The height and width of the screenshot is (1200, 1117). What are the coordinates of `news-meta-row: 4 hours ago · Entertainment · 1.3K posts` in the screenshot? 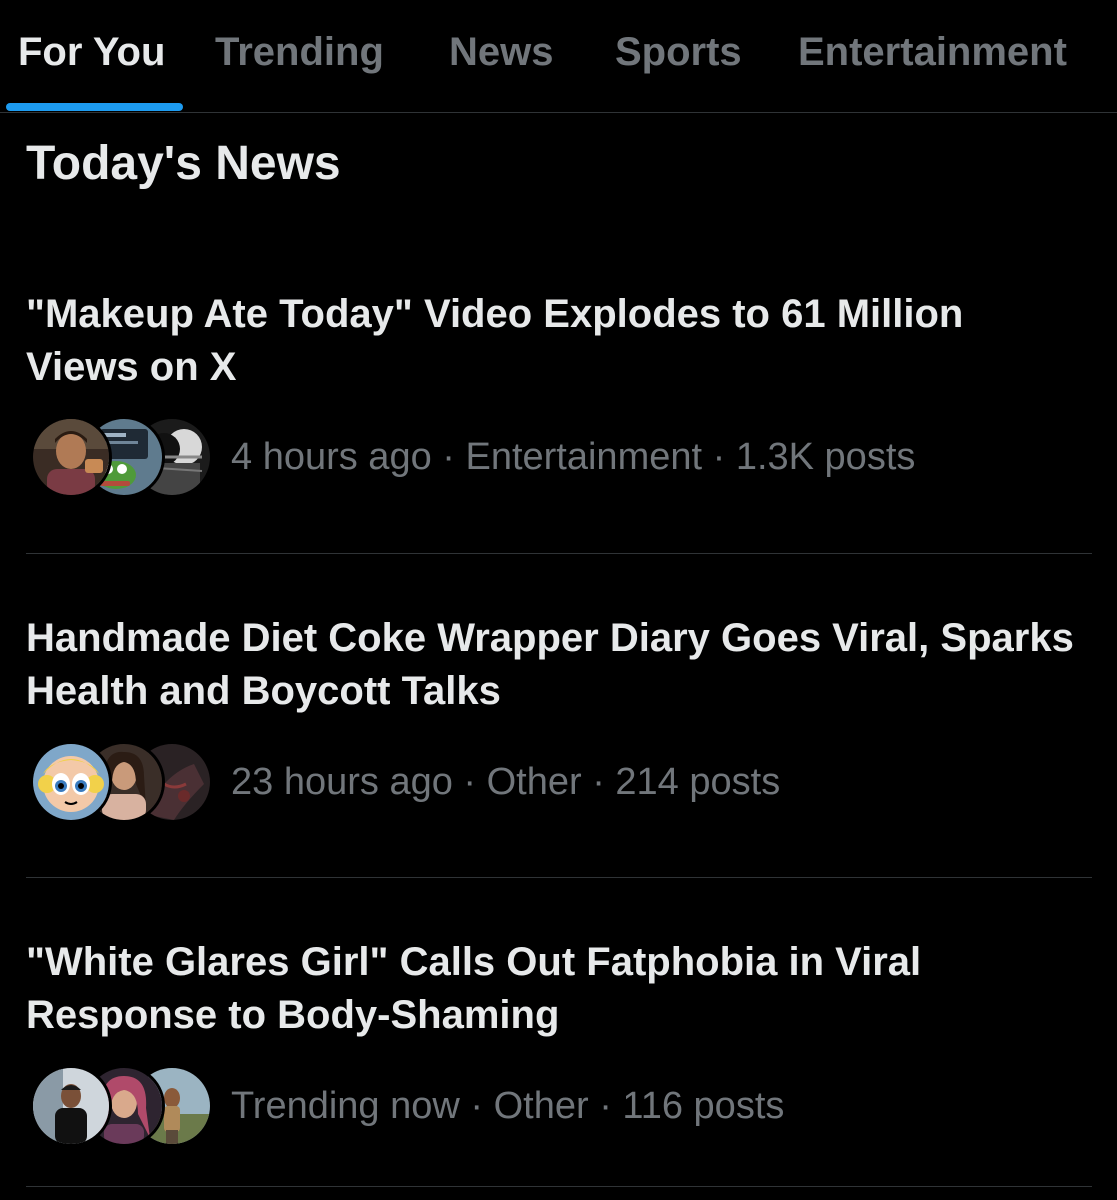 It's located at (556, 457).